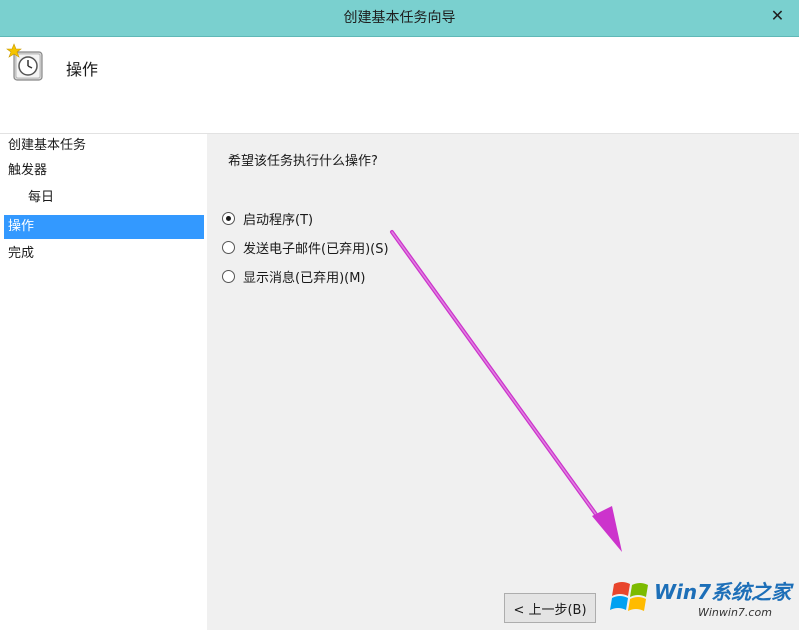 The height and width of the screenshot is (630, 799). What do you see at coordinates (506, 391) in the screenshot?
I see `annotation-arrow` at bounding box center [506, 391].